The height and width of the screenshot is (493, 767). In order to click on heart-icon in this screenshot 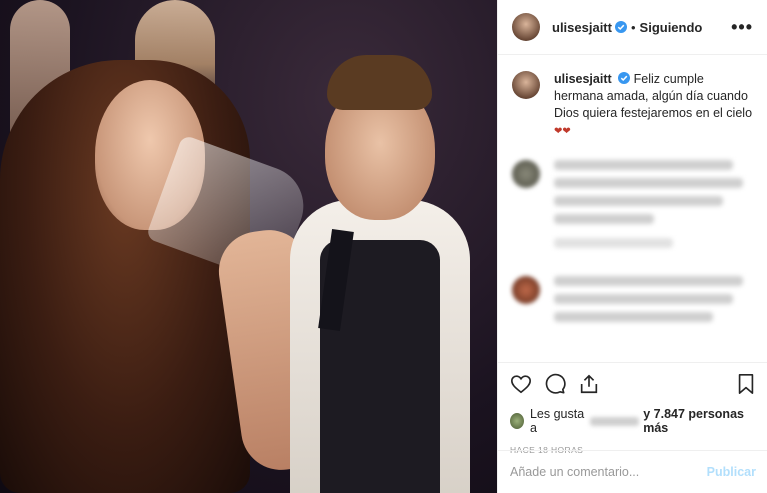, I will do `click(521, 384)`.